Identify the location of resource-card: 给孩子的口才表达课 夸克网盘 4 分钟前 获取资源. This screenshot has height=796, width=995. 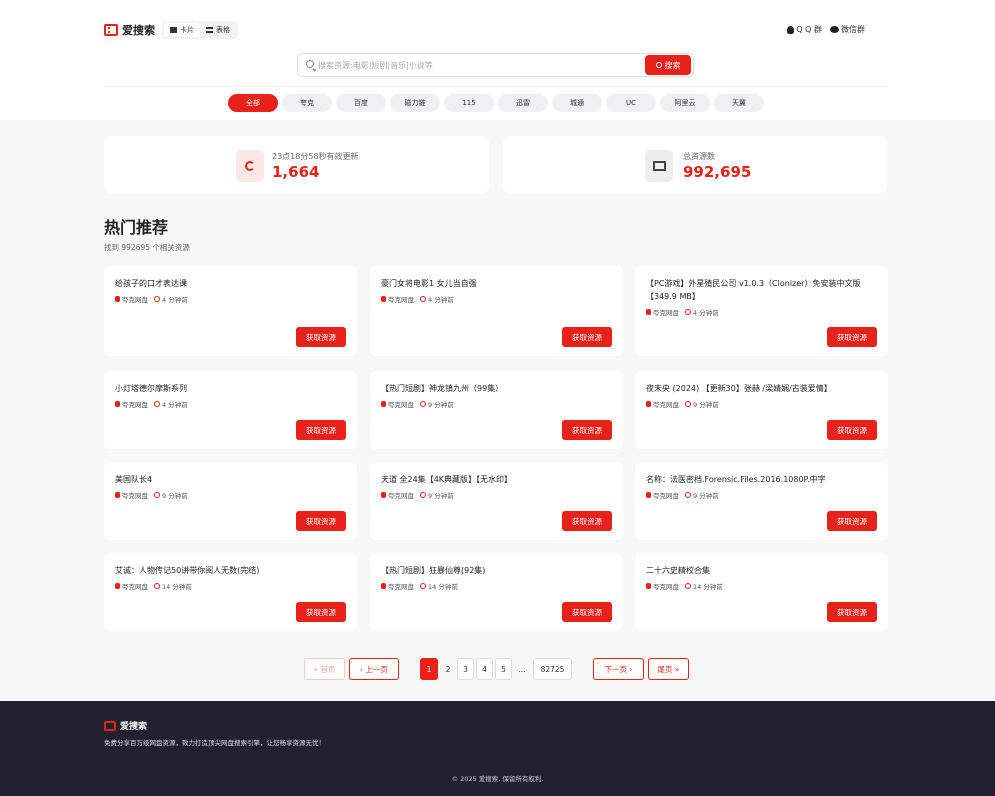
(230, 311).